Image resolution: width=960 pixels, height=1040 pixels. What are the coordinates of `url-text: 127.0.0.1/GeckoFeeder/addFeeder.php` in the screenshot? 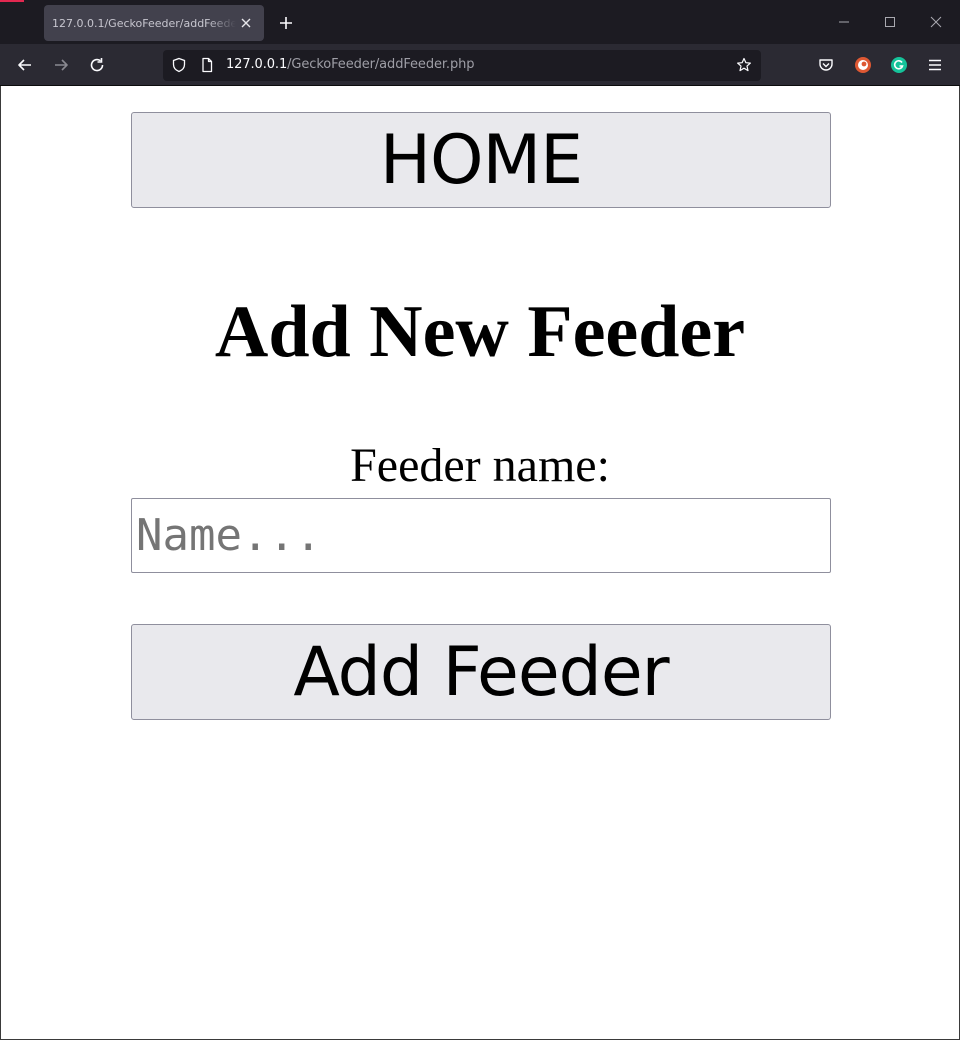 It's located at (350, 64).